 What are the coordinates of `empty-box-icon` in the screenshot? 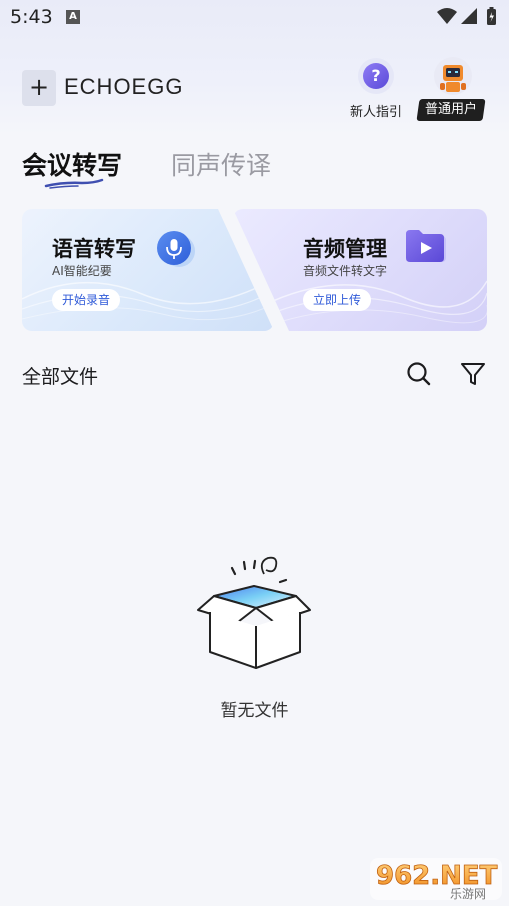 It's located at (254, 612).